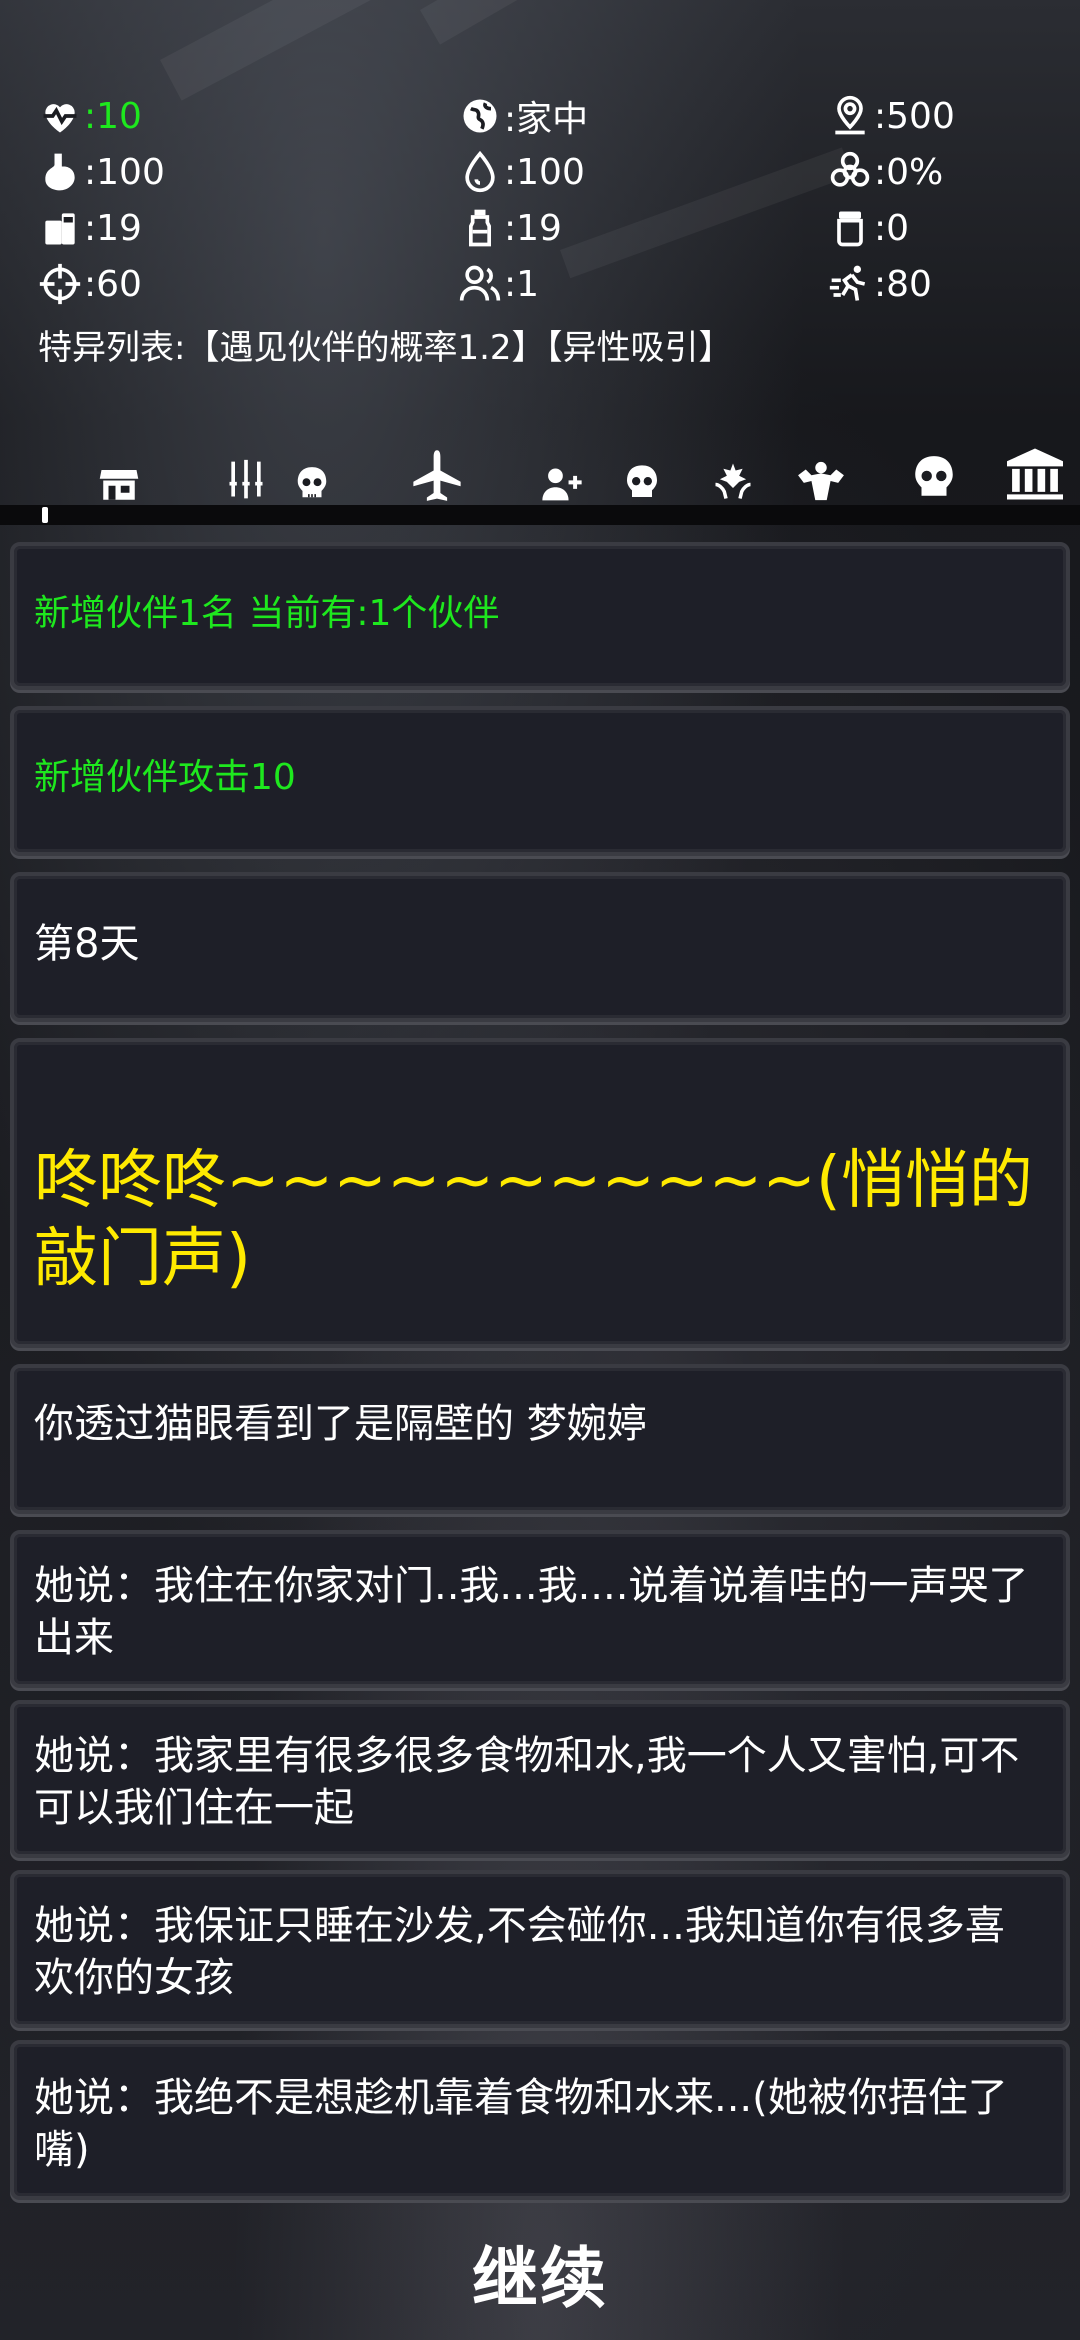  I want to click on companions-icon, so click(480, 283).